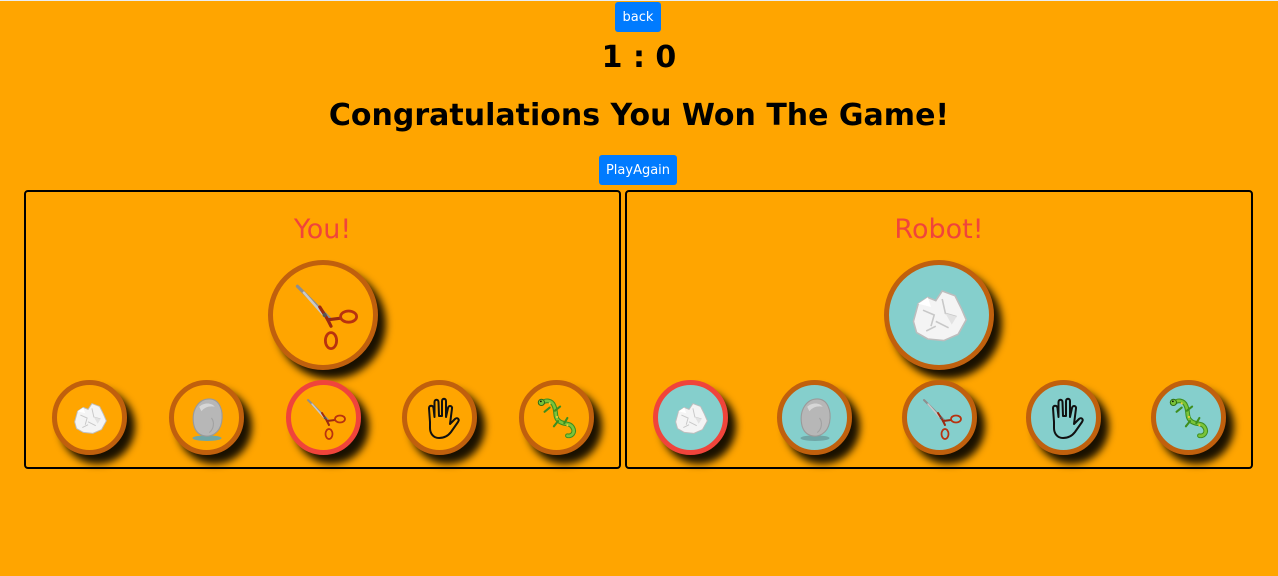 The width and height of the screenshot is (1278, 576). What do you see at coordinates (814, 417) in the screenshot?
I see `robot-option-rock-icon` at bounding box center [814, 417].